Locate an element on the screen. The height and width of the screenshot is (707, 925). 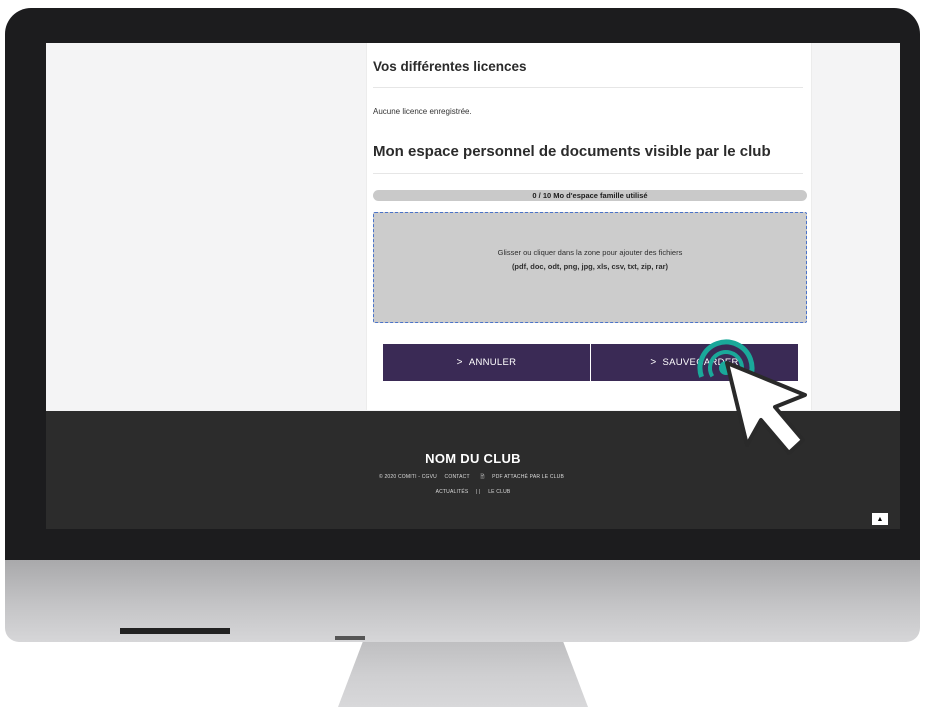
copyright-link: © 2020 COMITI - CGVU is located at coordinates (408, 477).